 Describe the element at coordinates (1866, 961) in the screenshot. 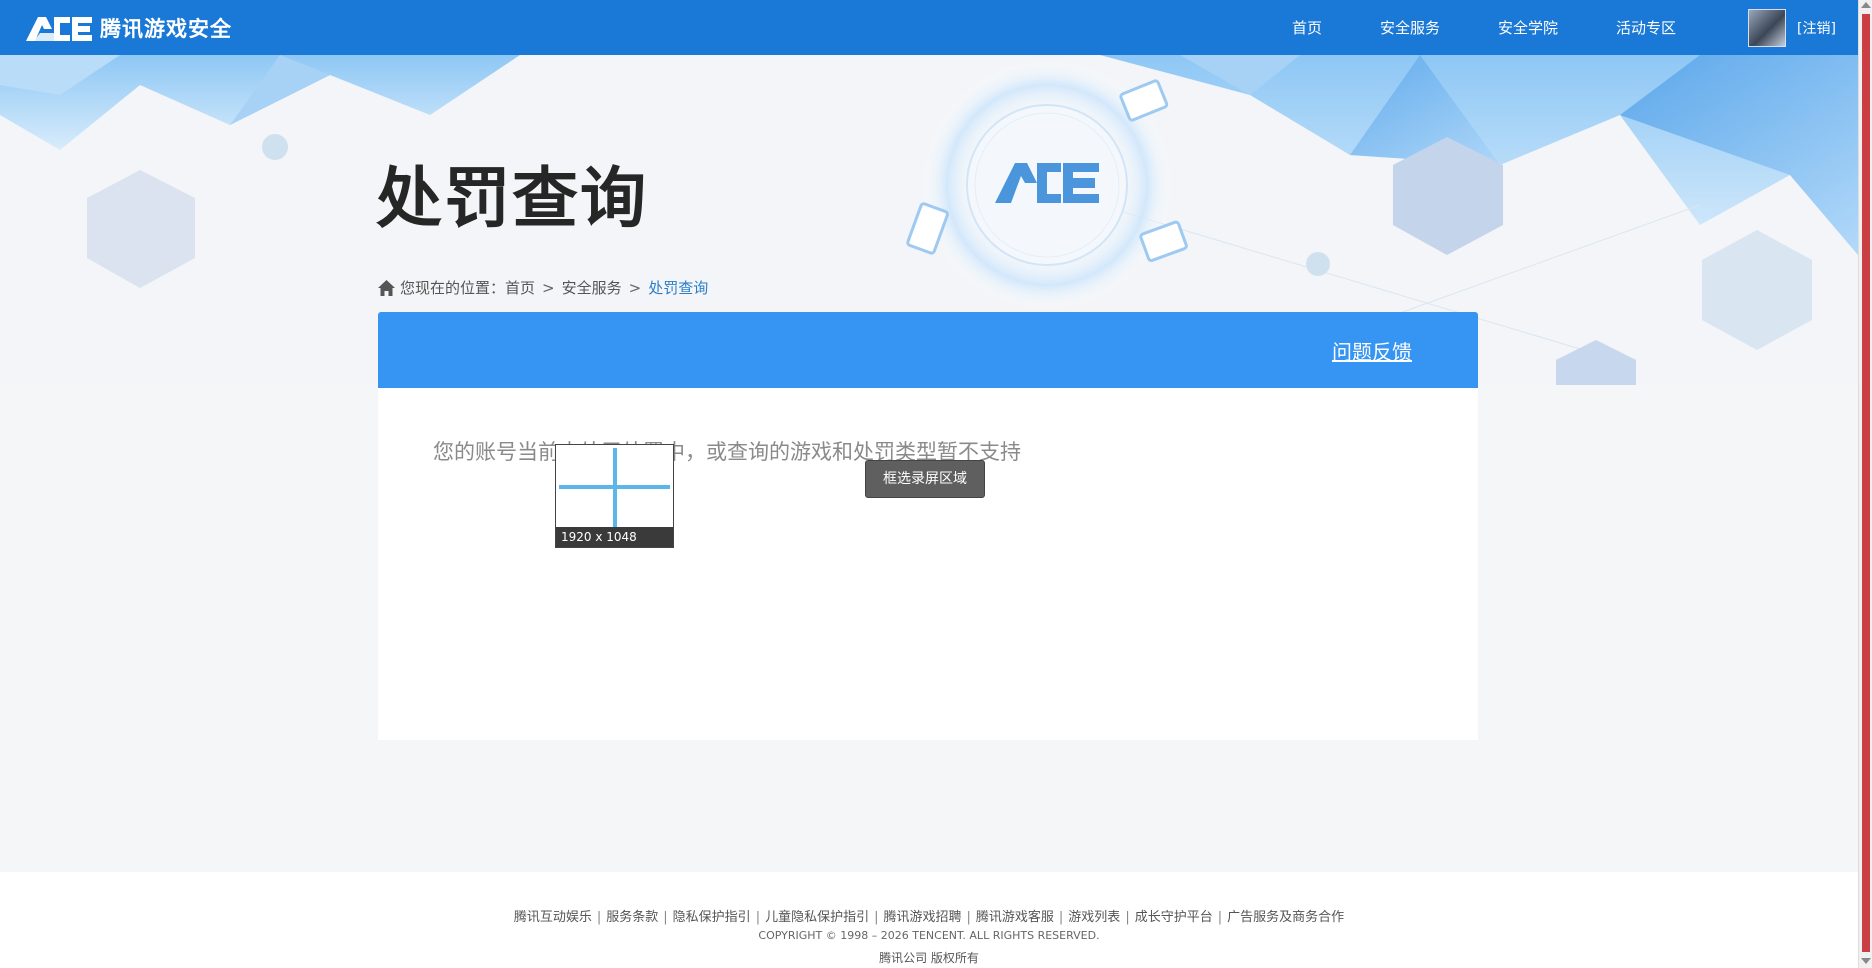

I see `scroll-down-arrow-icon` at that location.